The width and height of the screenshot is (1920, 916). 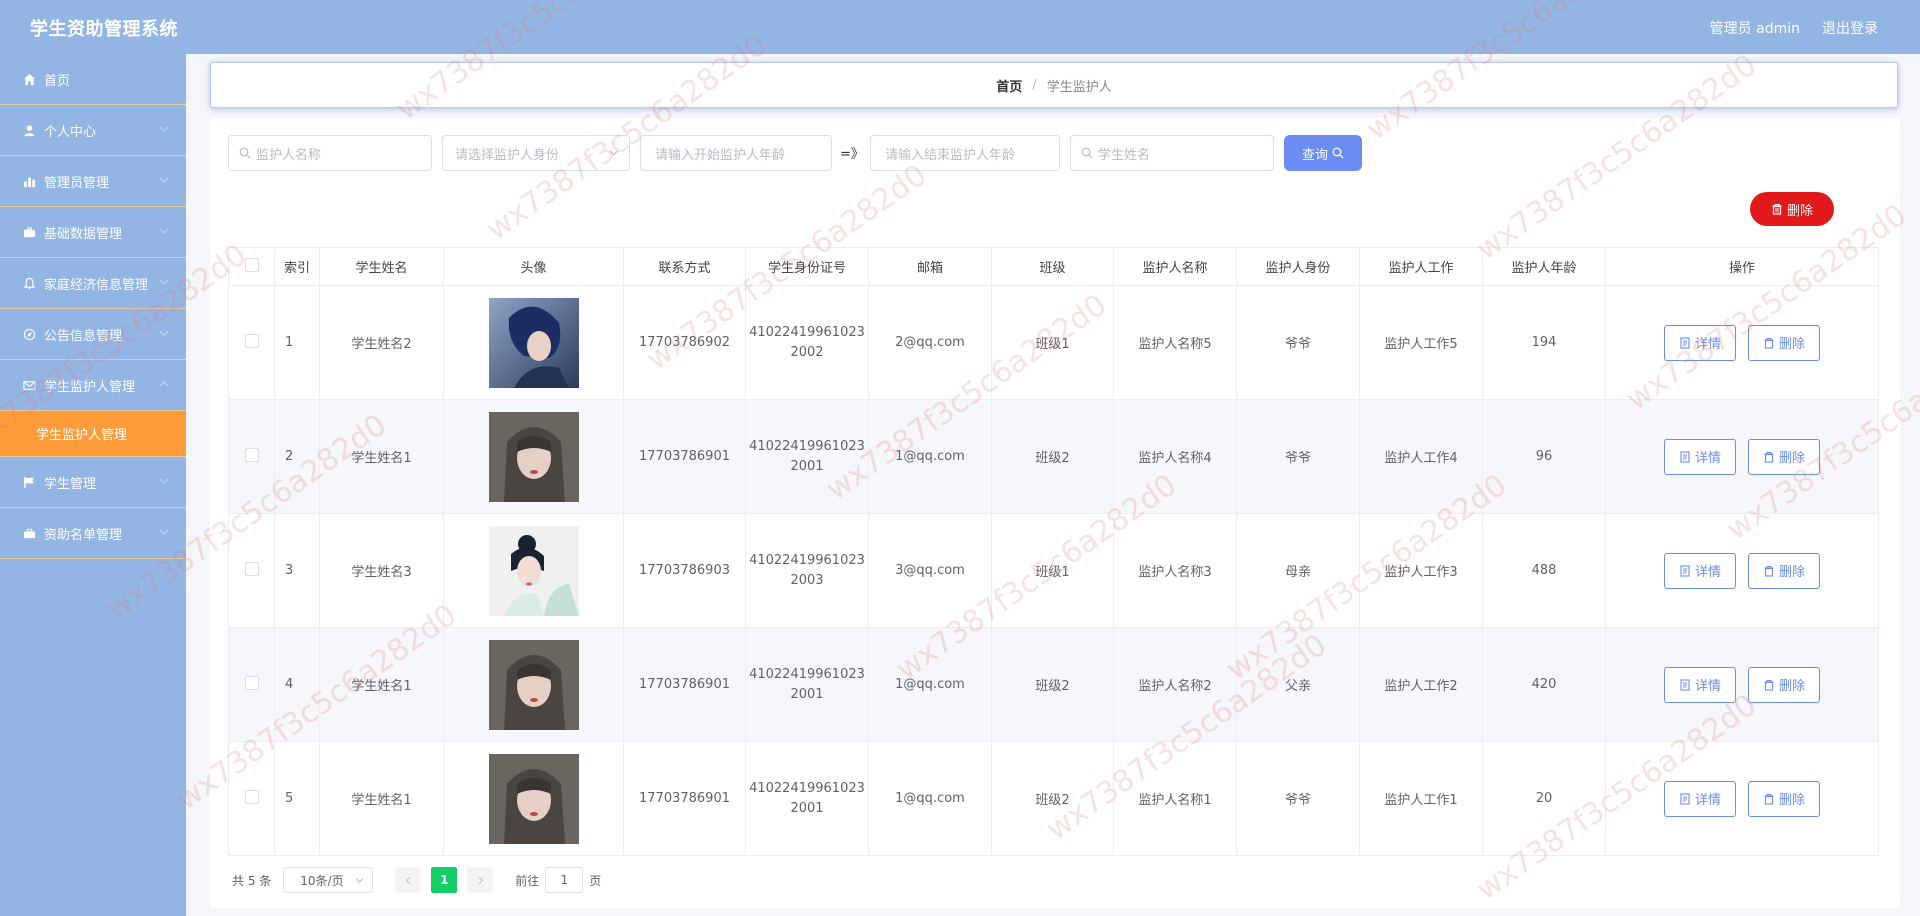 What do you see at coordinates (1792, 209) in the screenshot?
I see `batch-delete-button: 删除` at bounding box center [1792, 209].